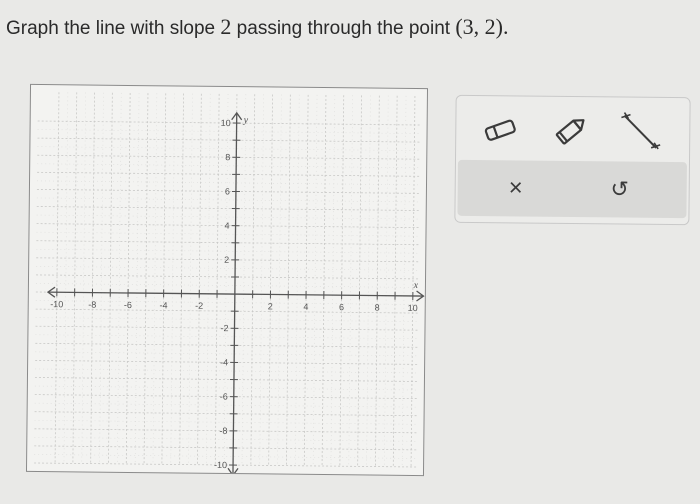 This screenshot has width=700, height=504. I want to click on line-tool-button, so click(640, 131).